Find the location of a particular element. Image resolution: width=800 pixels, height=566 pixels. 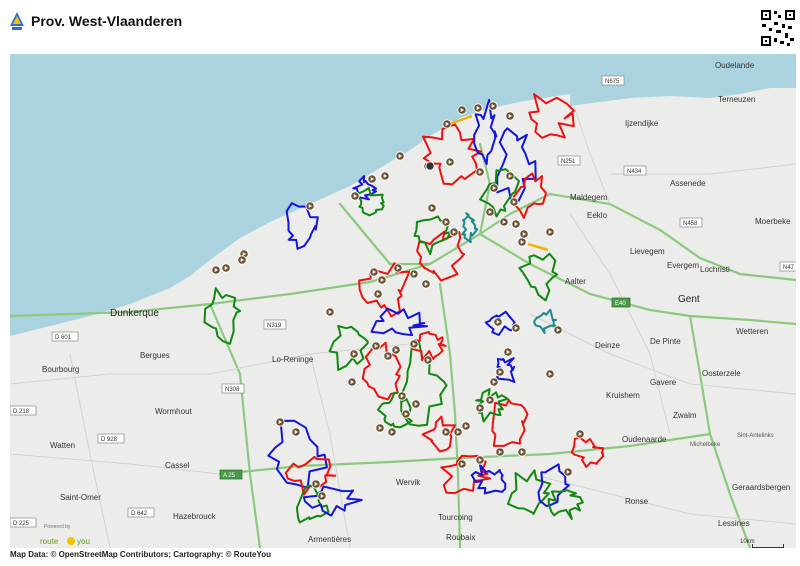

place-label: Ijzendijke is located at coordinates (642, 123).